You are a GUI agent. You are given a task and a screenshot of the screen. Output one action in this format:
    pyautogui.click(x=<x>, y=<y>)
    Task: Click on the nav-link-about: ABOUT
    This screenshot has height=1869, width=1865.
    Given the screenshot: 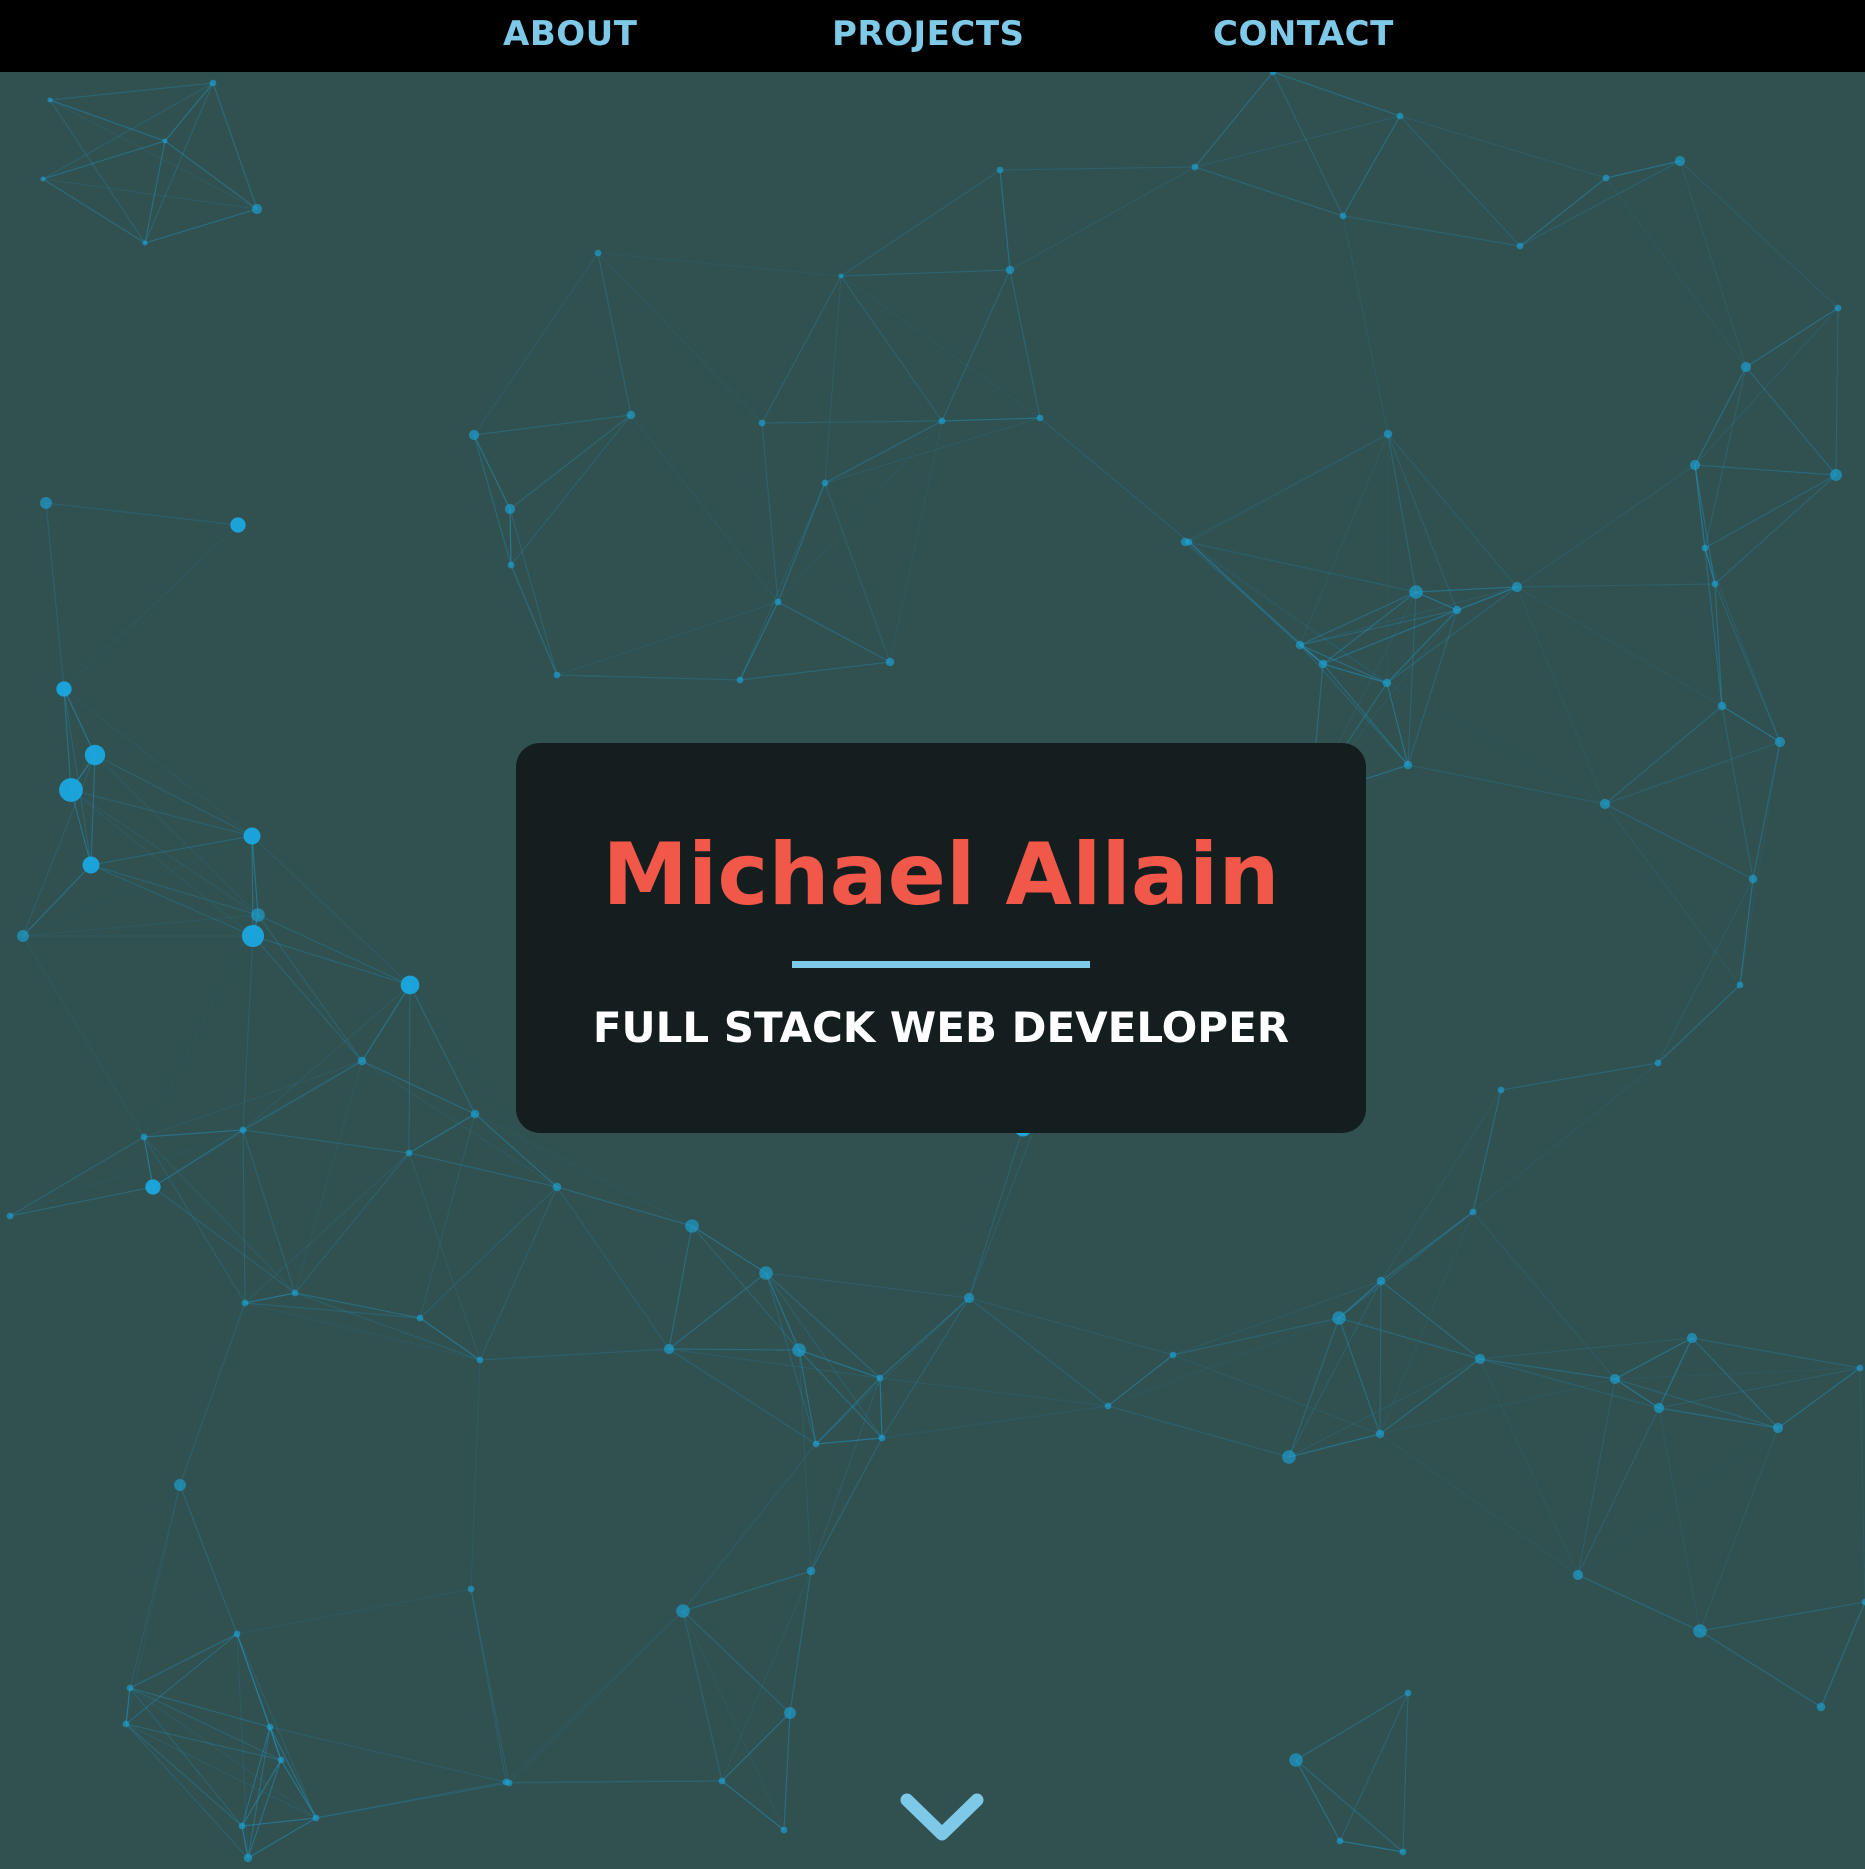 What is the action you would take?
    pyautogui.click(x=570, y=36)
    